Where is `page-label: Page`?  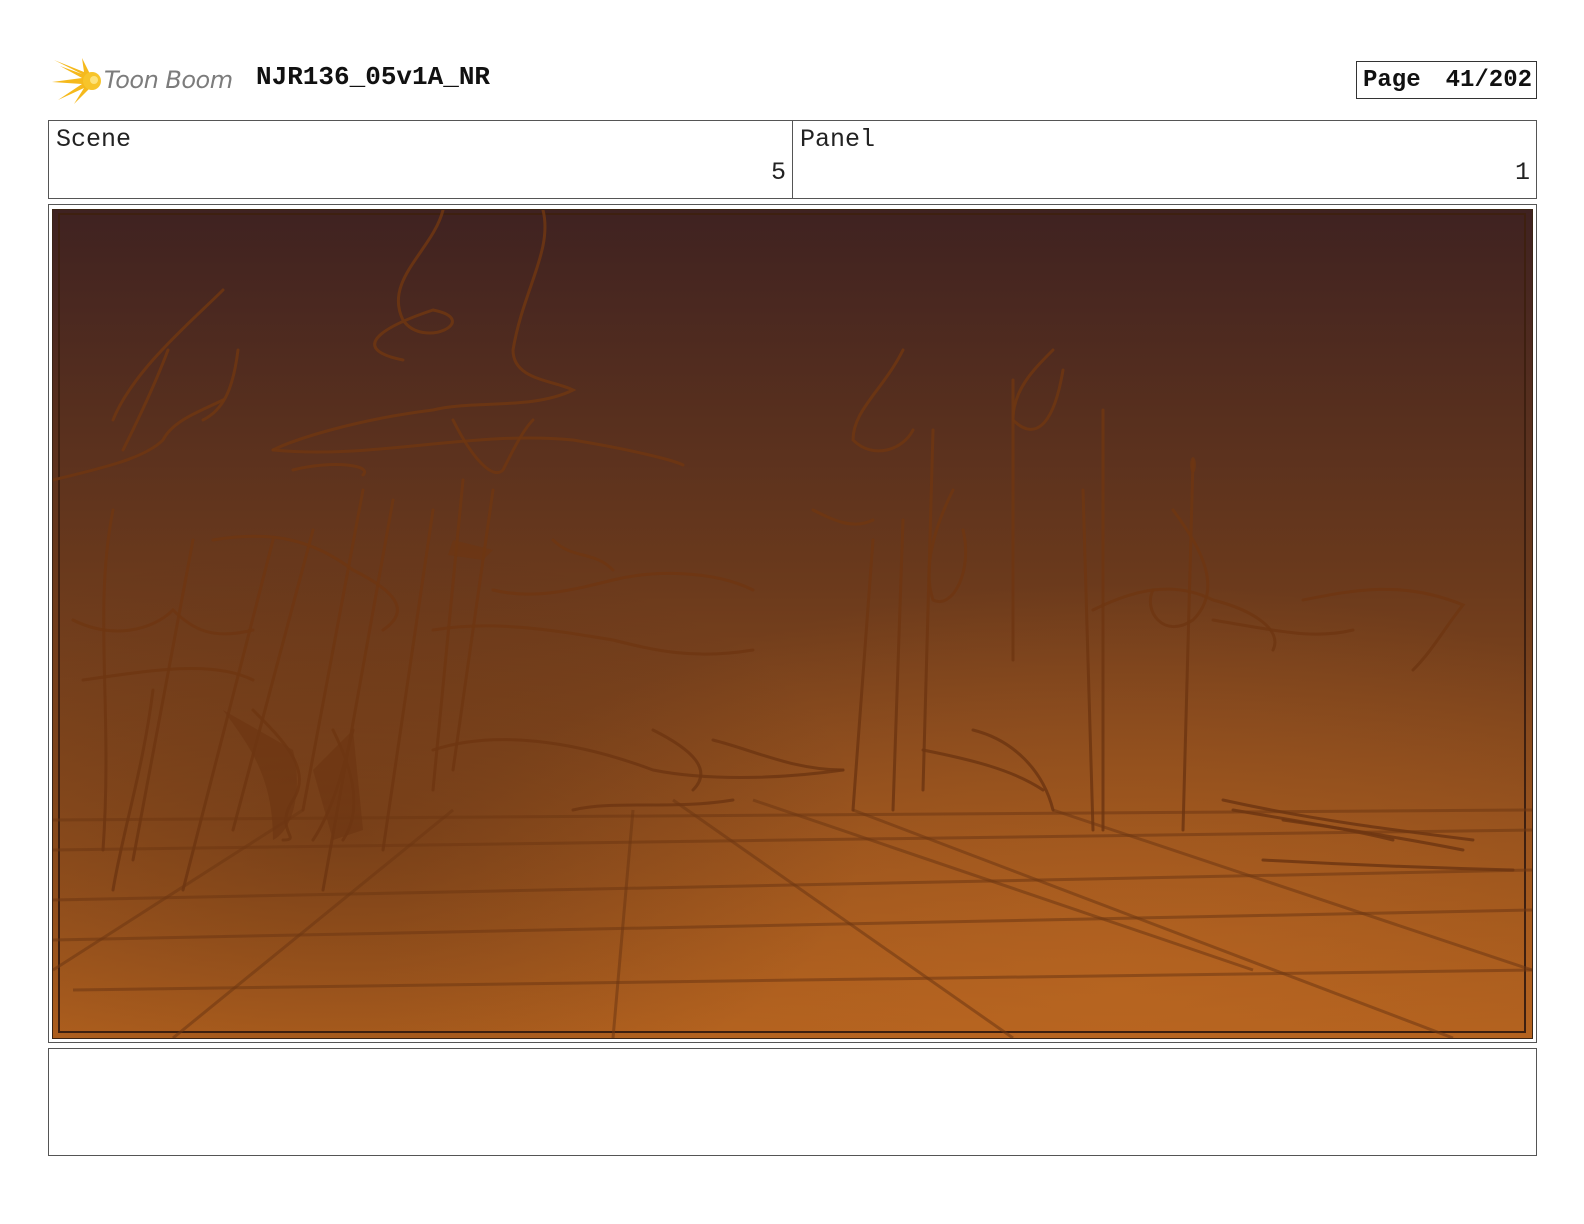
page-label: Page is located at coordinates (1392, 80).